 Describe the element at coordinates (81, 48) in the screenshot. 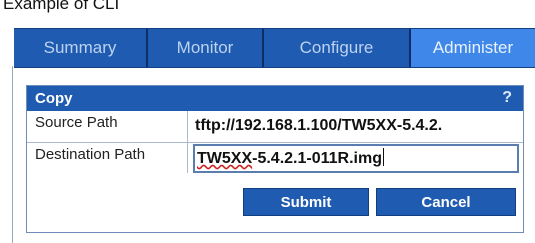

I see `tab-summary: Summary` at that location.